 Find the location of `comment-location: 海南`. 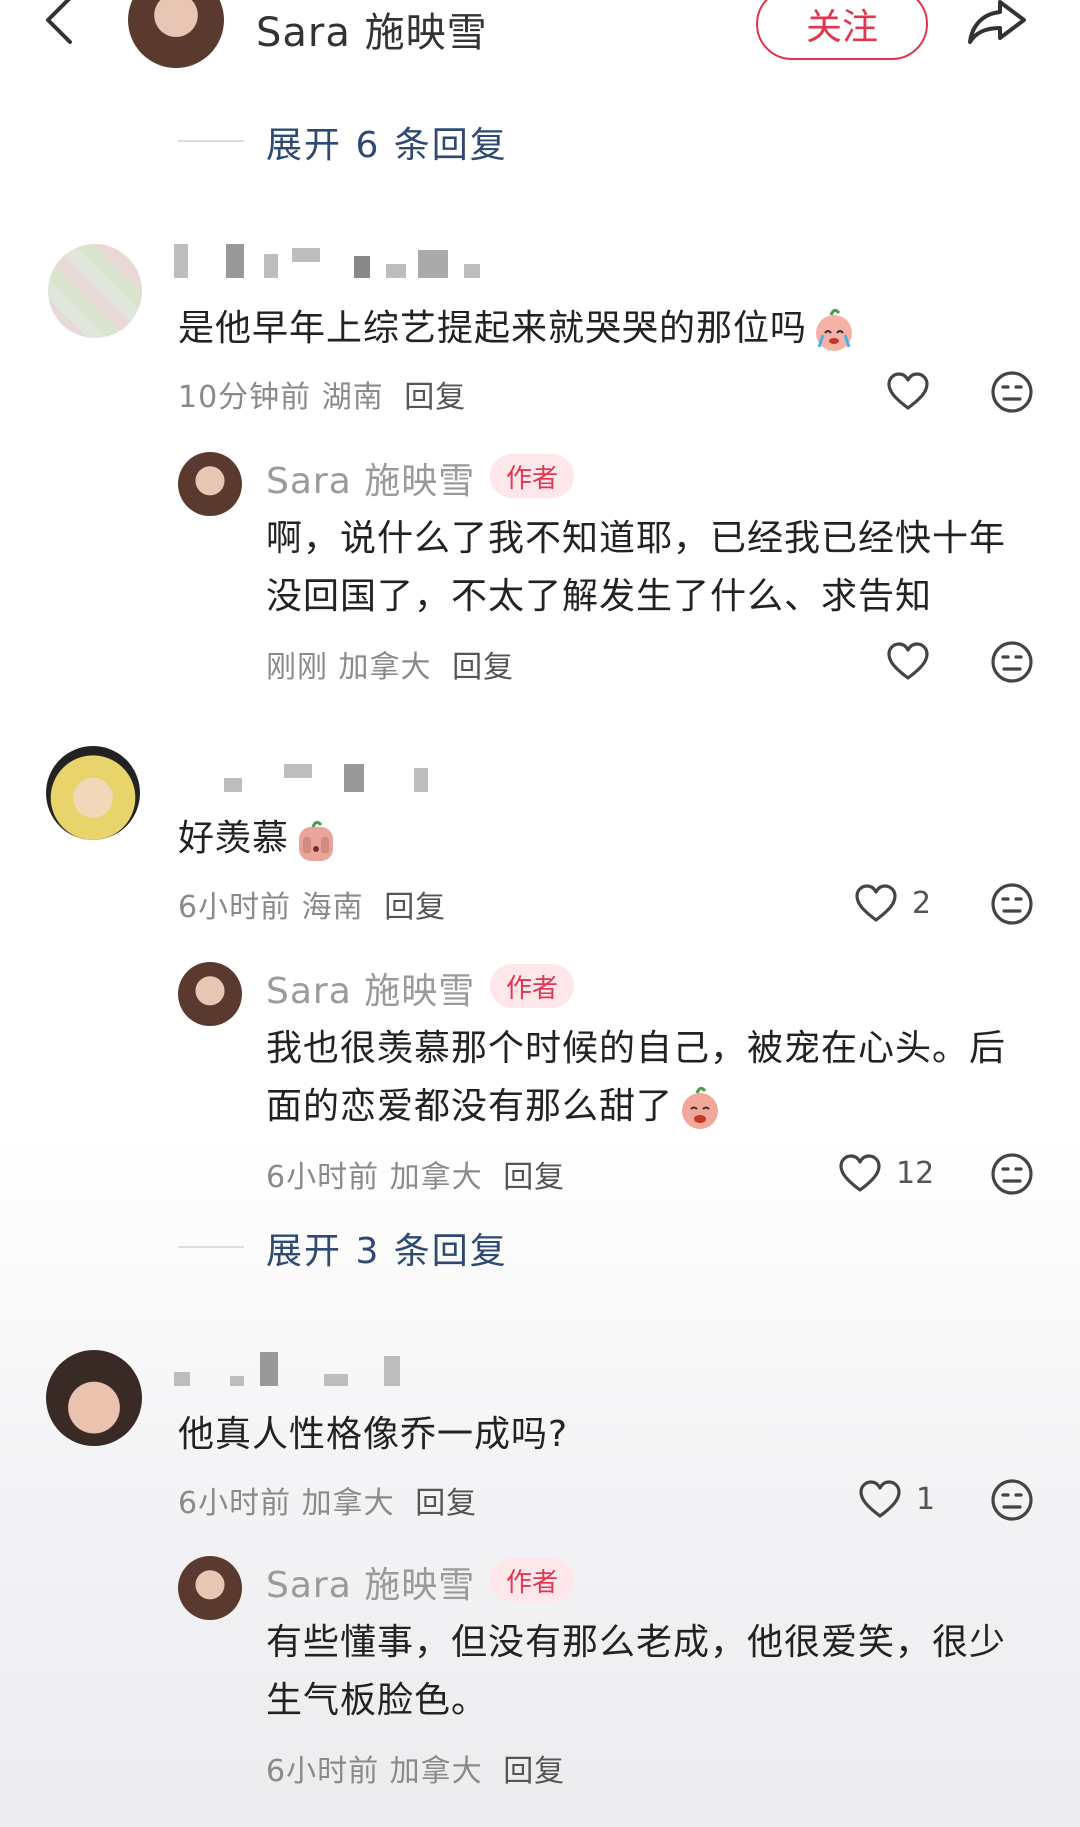

comment-location: 海南 is located at coordinates (332, 907).